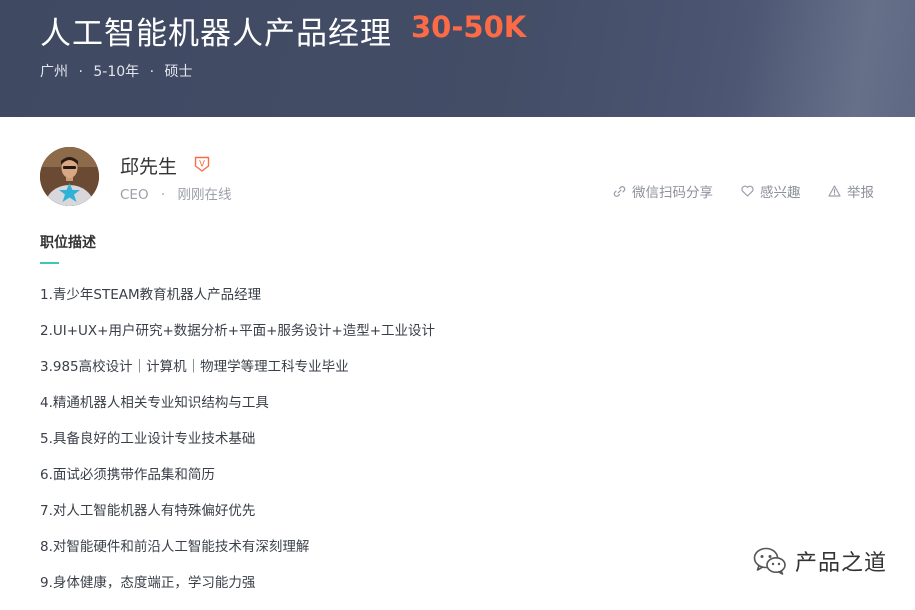  I want to click on requirement-item: 2.UI+UX+用户研究+数据分析+平面+服务设计+造型+工业设计, so click(238, 331).